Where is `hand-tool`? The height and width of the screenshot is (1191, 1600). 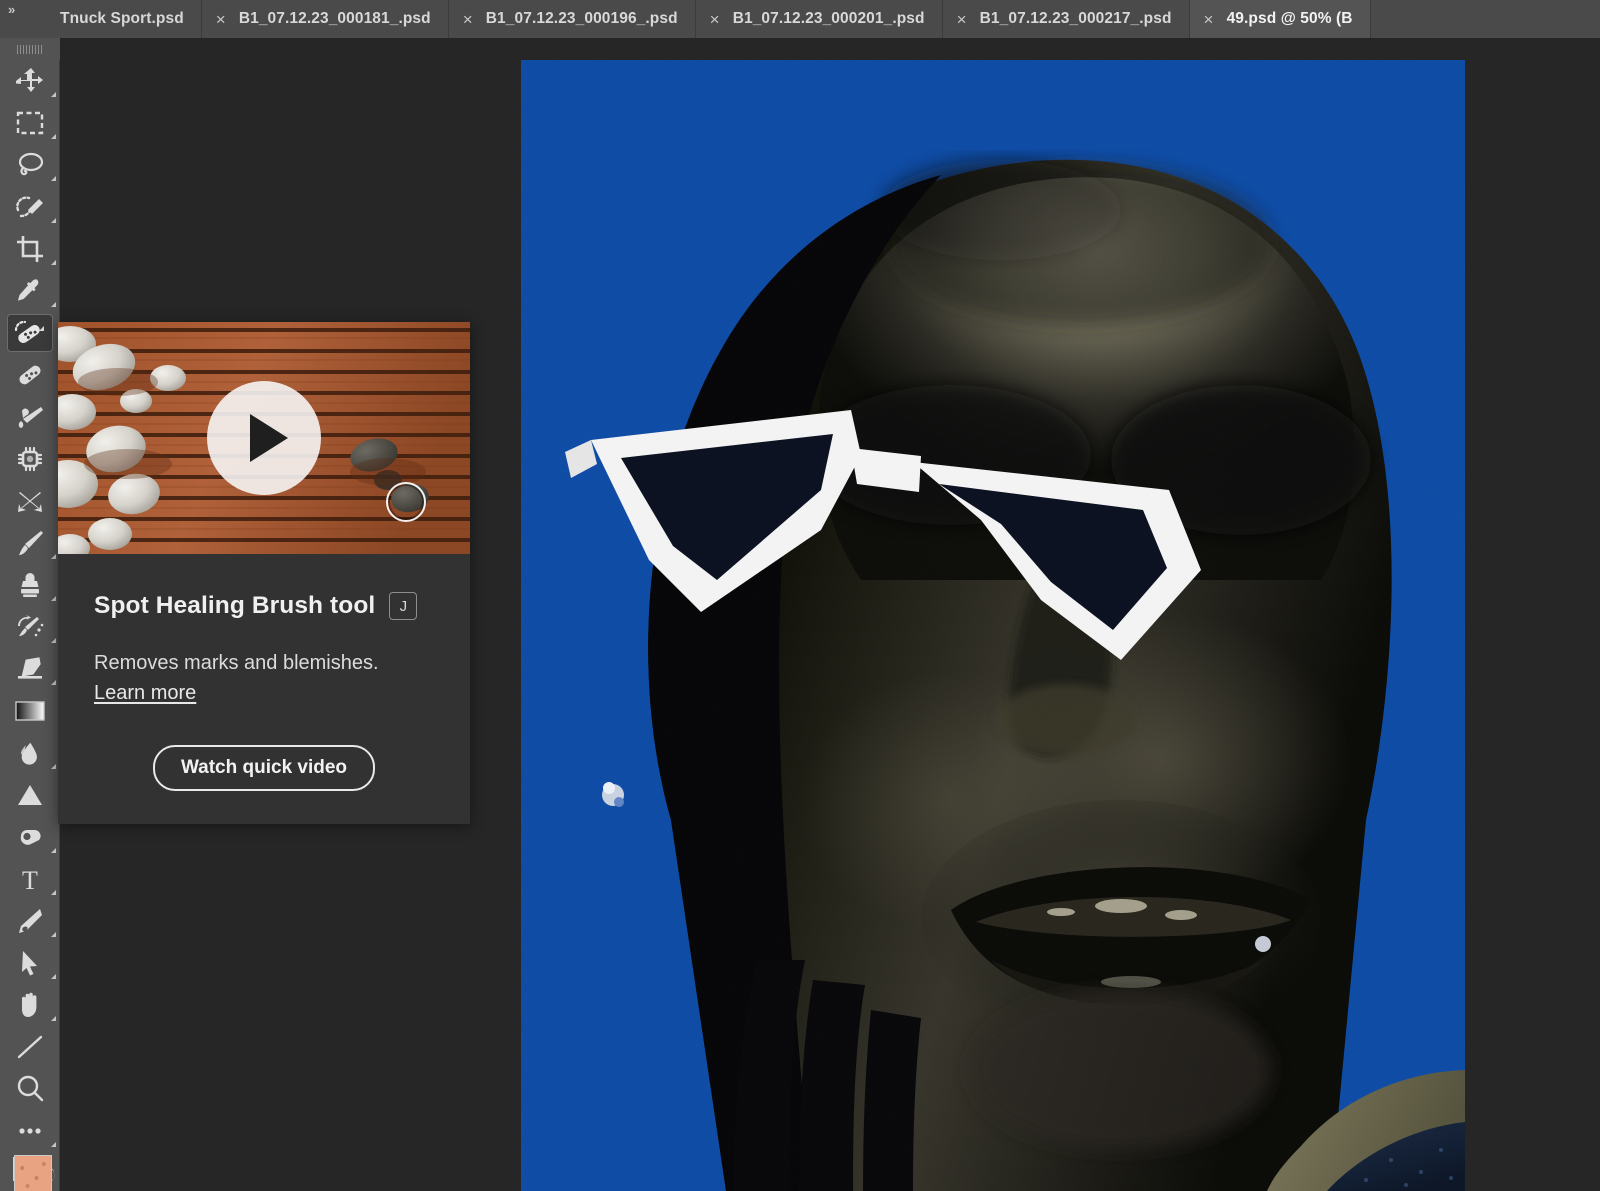
hand-tool is located at coordinates (30, 1005).